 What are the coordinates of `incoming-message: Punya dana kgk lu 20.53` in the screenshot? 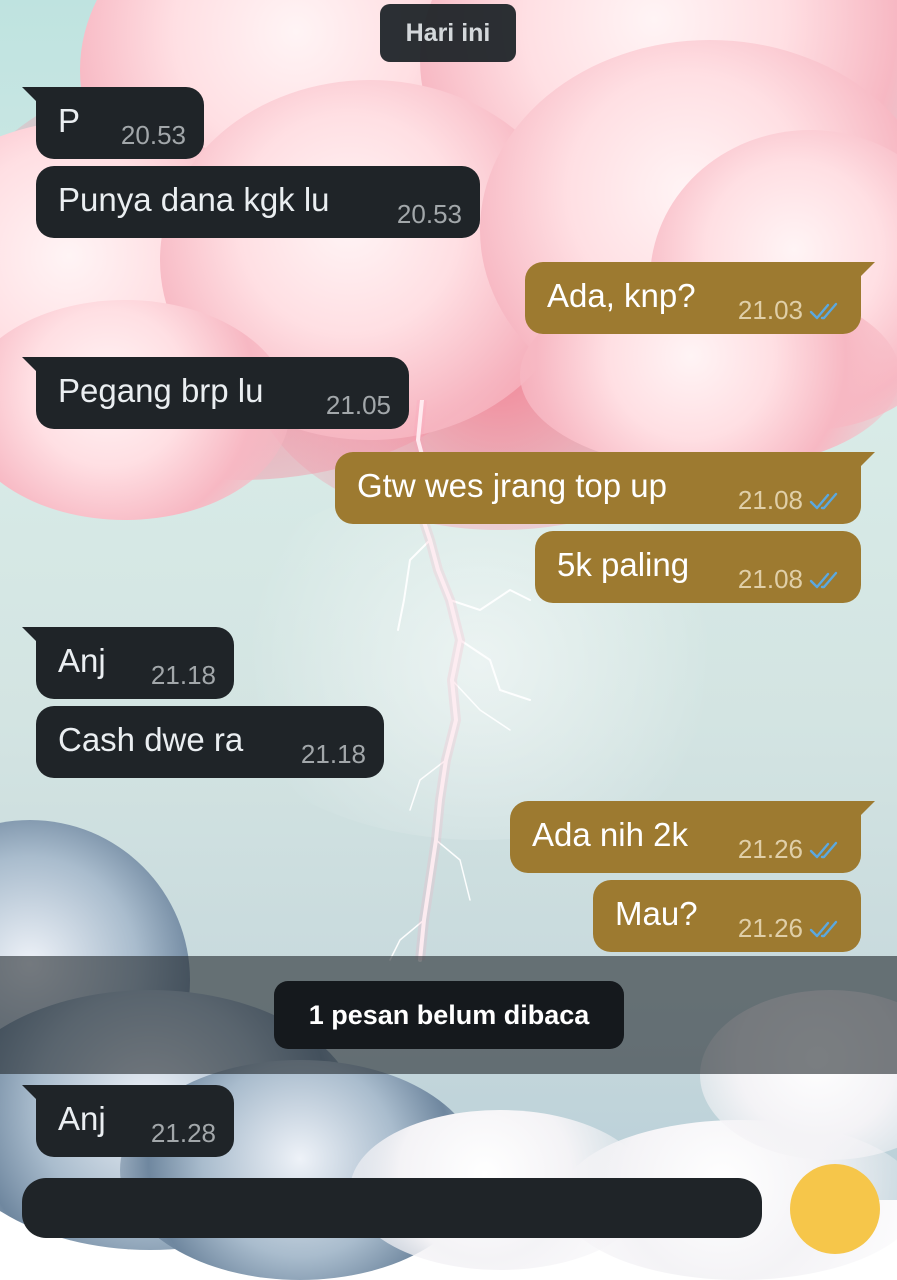 It's located at (258, 202).